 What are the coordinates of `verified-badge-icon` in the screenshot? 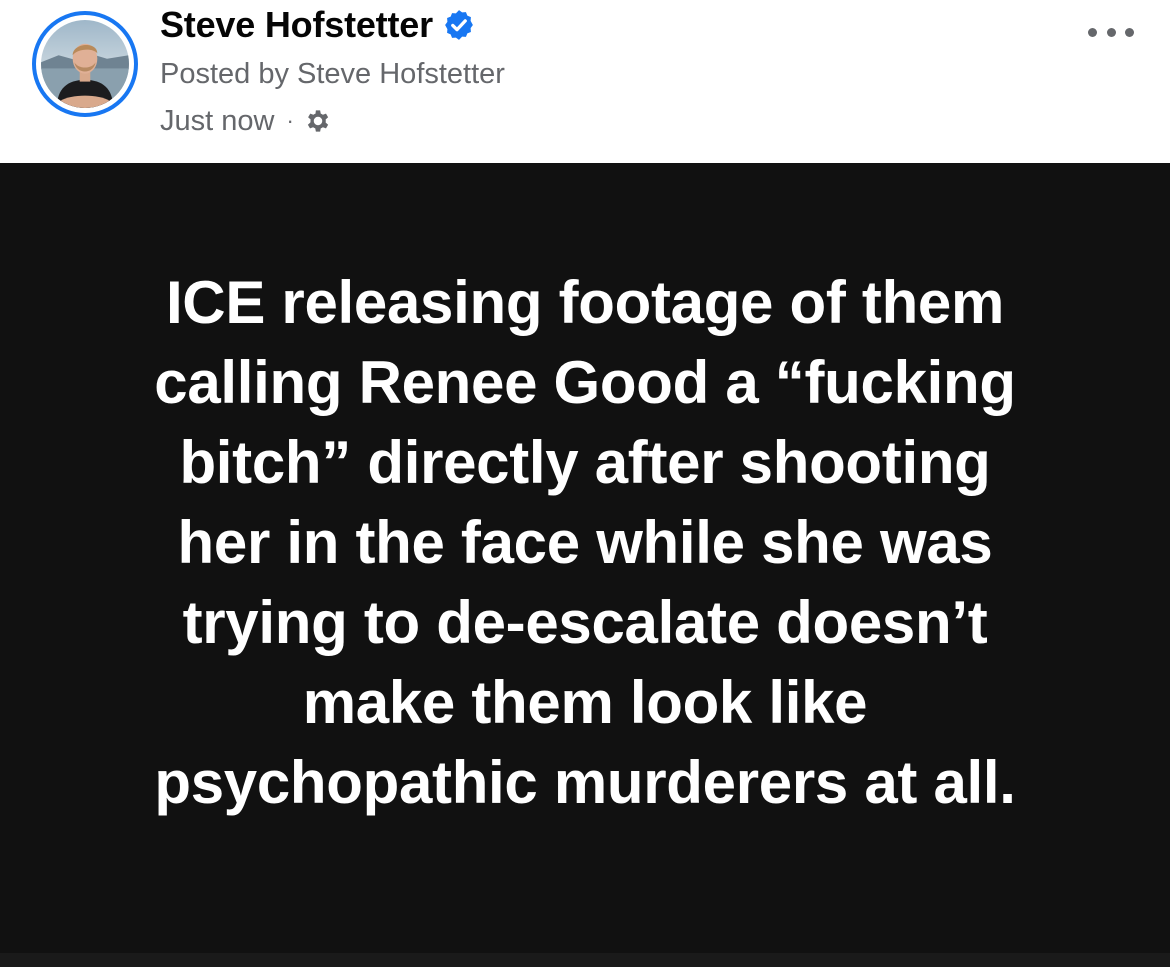 It's located at (459, 25).